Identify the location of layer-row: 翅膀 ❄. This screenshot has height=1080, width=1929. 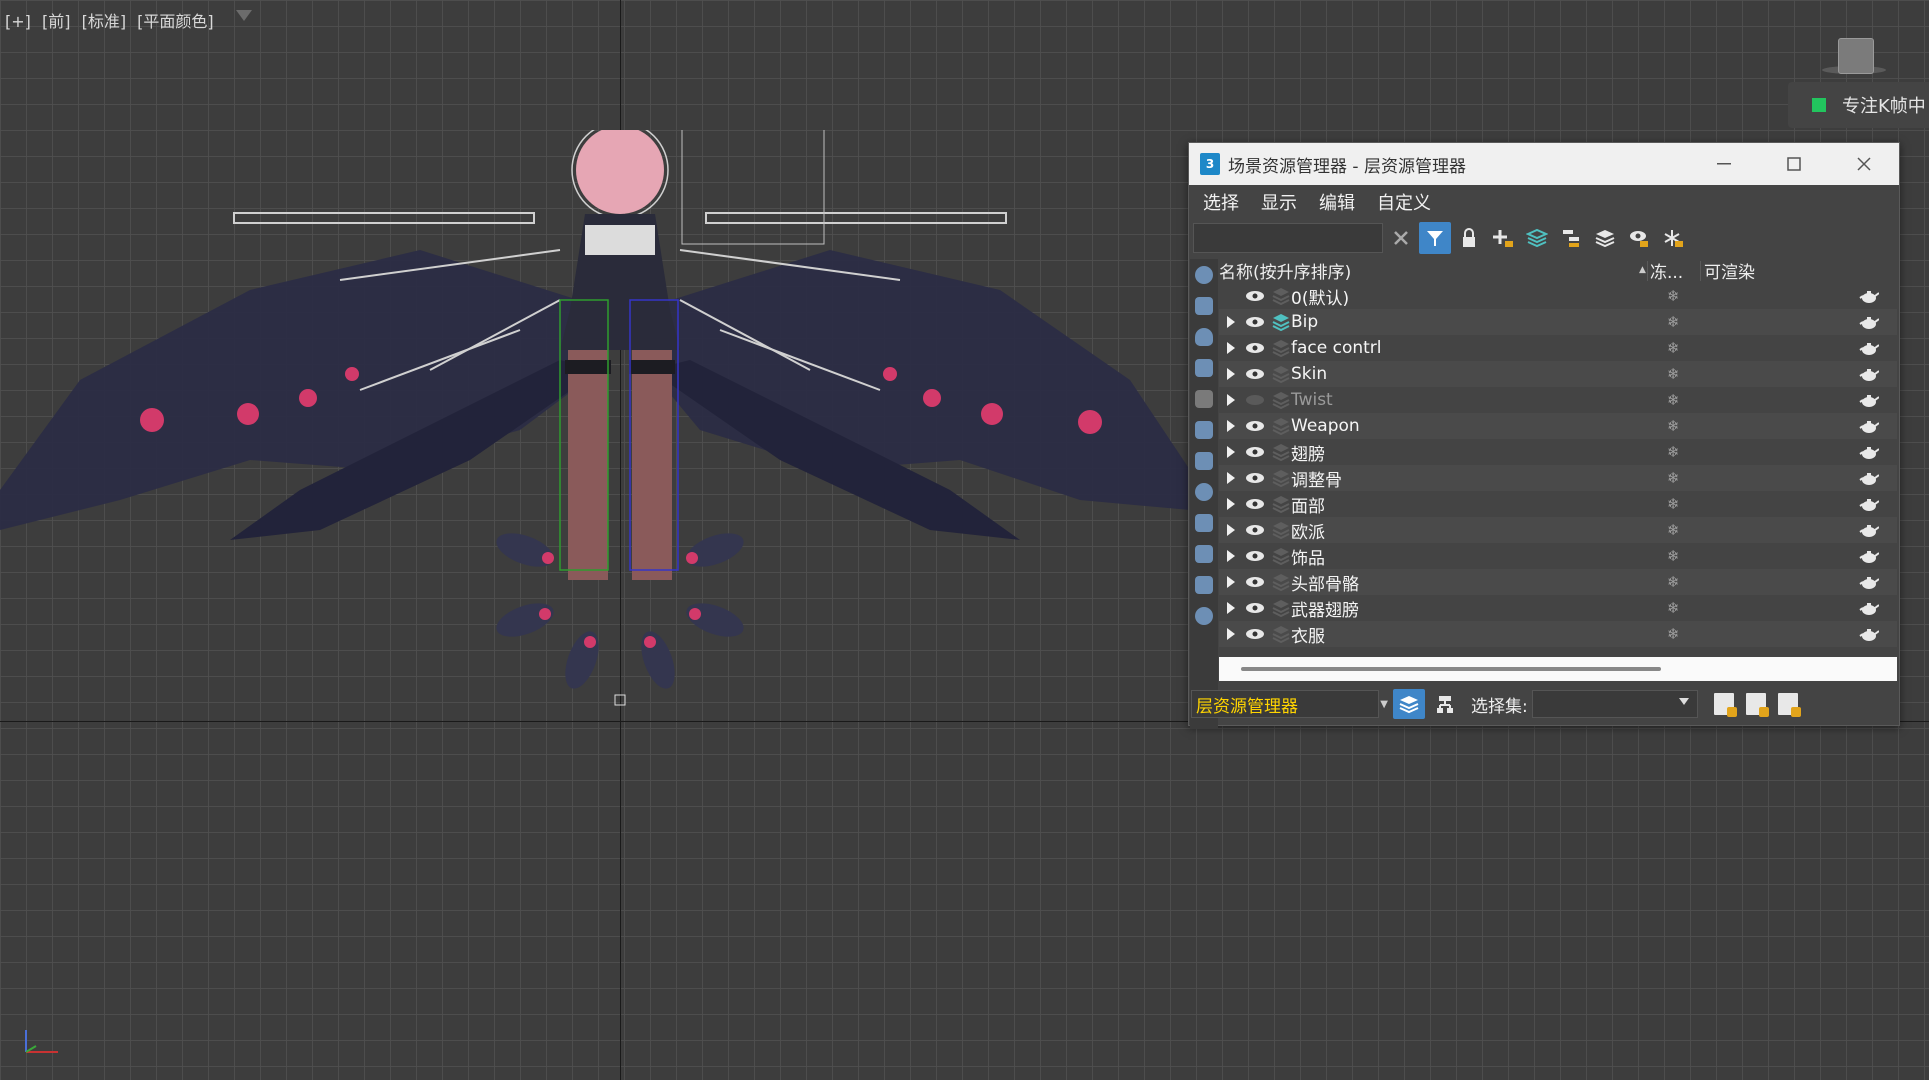
(1558, 452).